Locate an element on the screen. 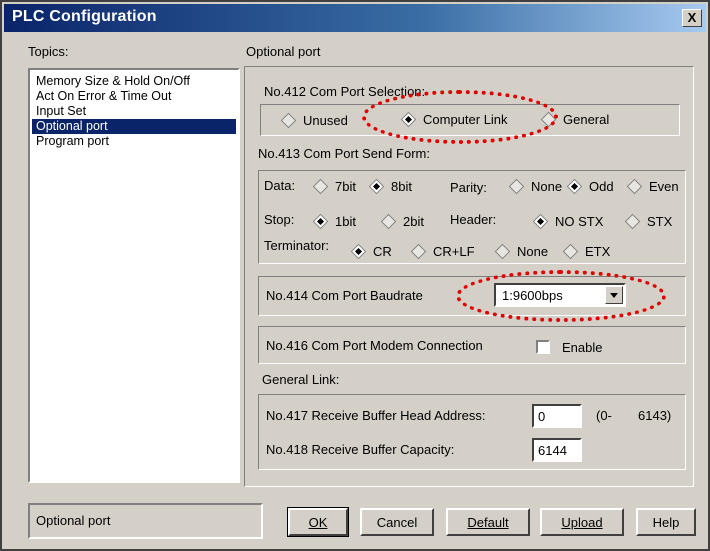 This screenshot has width=710, height=551. radio-term-etx-indicator is located at coordinates (570, 251).